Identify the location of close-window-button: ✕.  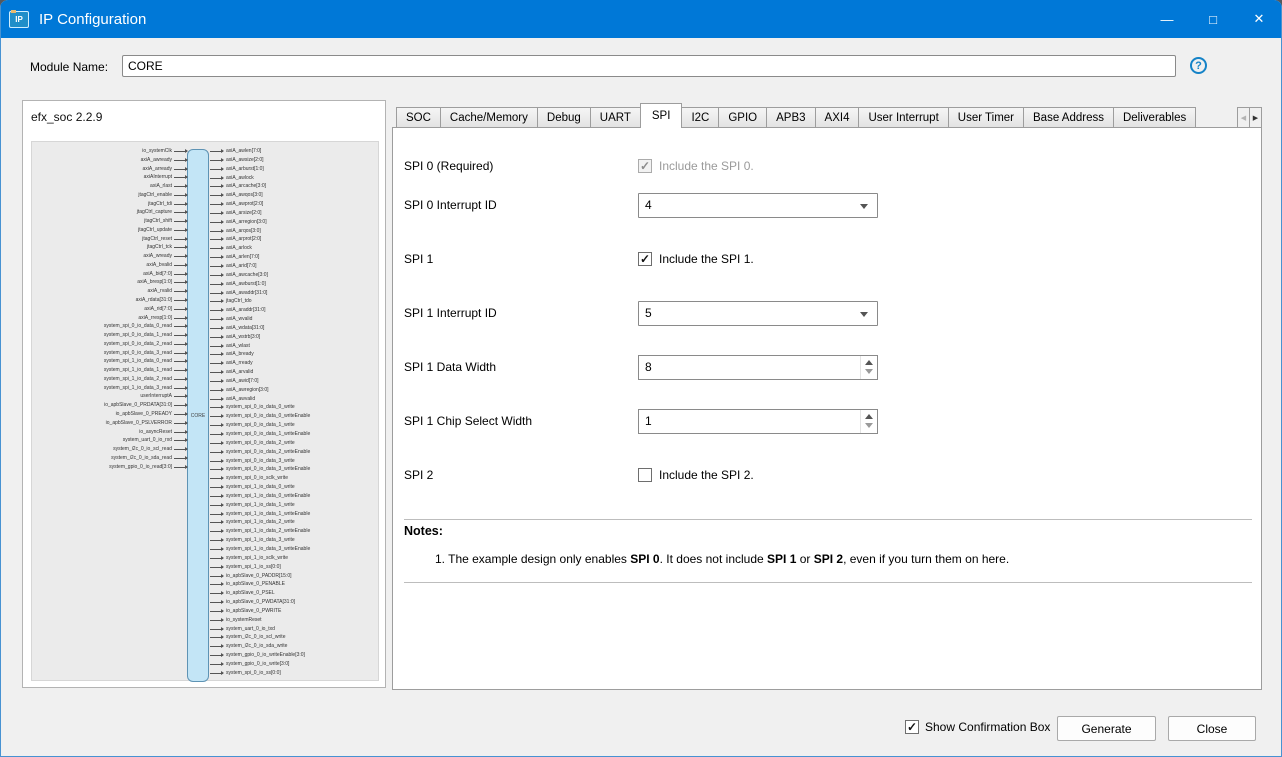
(1259, 19).